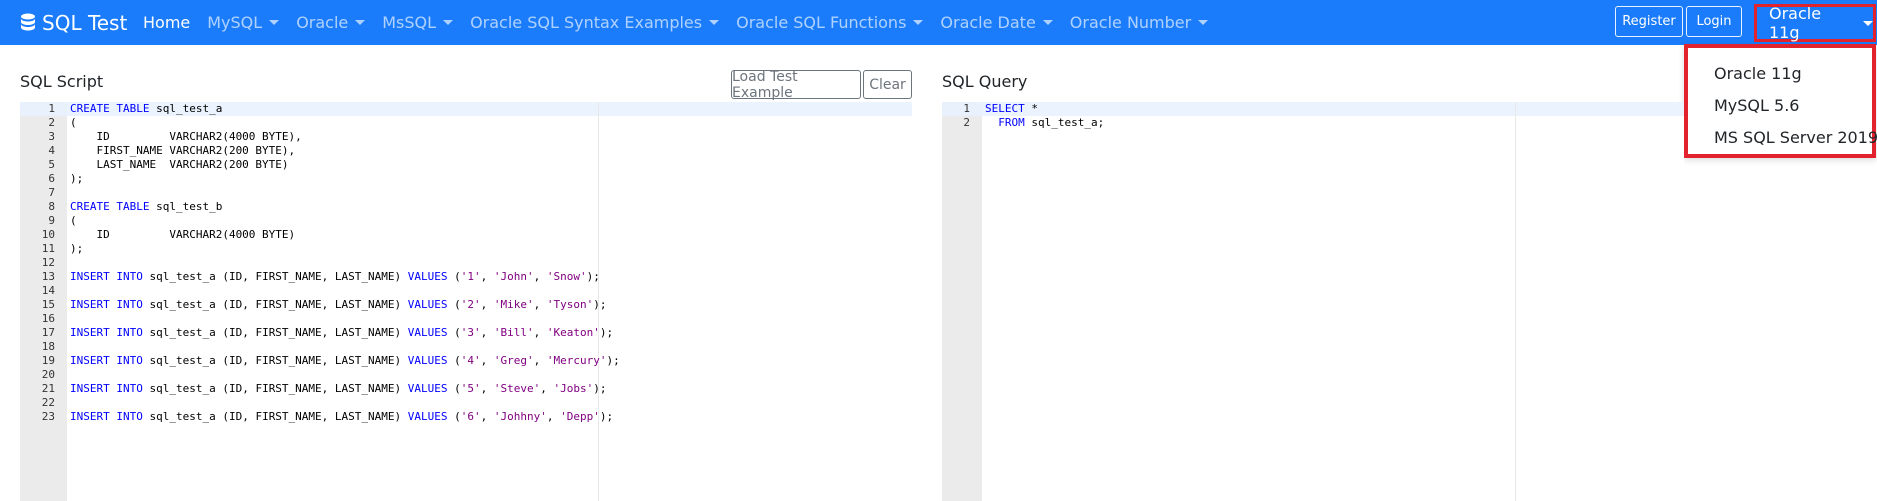 The height and width of the screenshot is (501, 1877). Describe the element at coordinates (48, 332) in the screenshot. I see `line-number: 17` at that location.